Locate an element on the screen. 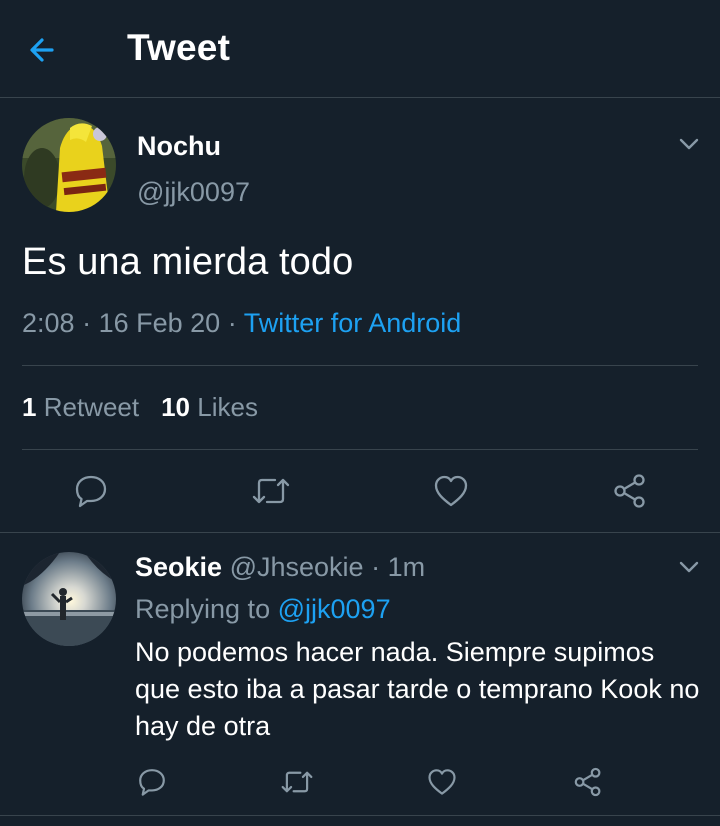 The height and width of the screenshot is (826, 720). like-count: 10 is located at coordinates (176, 407).